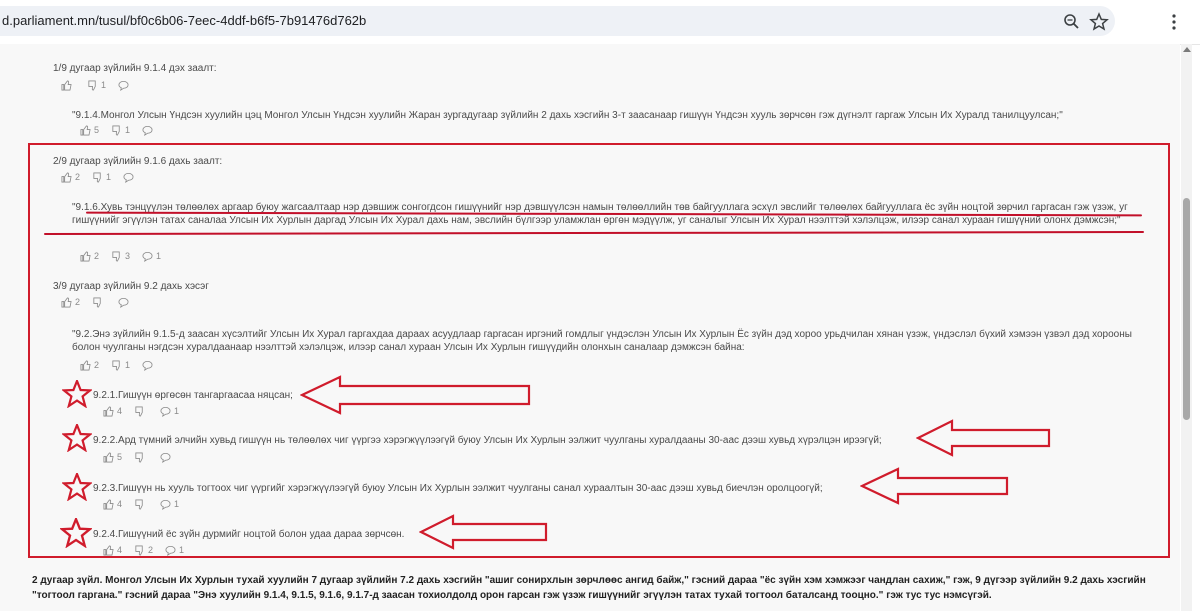  Describe the element at coordinates (1174, 22) in the screenshot. I see `kebab-menu-icon` at that location.